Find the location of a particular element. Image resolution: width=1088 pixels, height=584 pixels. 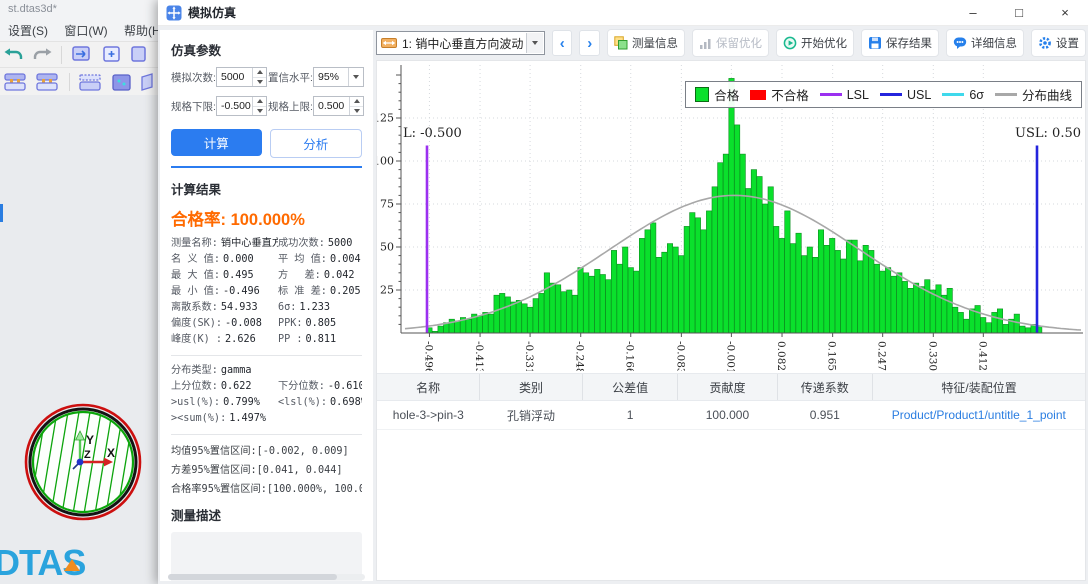

svg-text: -0.001 is located at coordinates (730, 356).